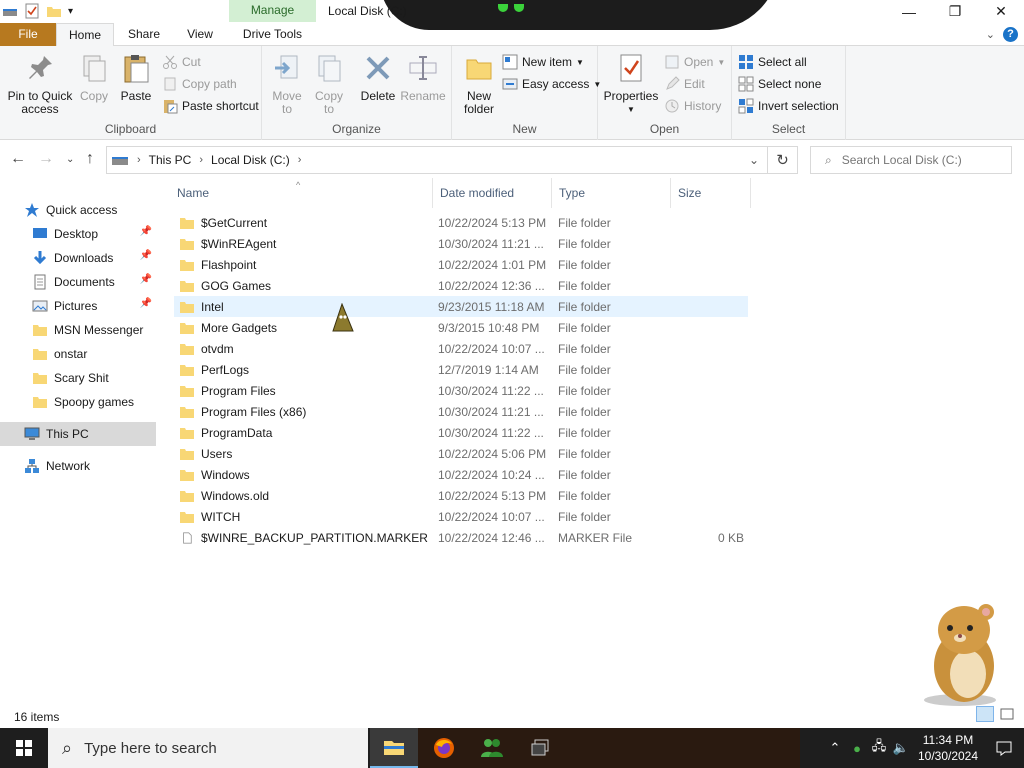 The image size is (1024, 768). What do you see at coordinates (200, 34) in the screenshot?
I see `tab-view: View` at bounding box center [200, 34].